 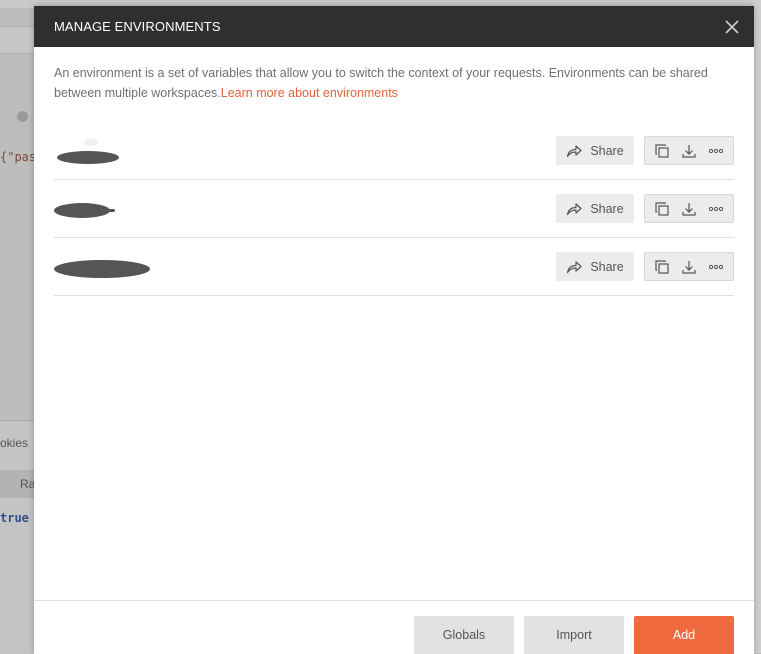 What do you see at coordinates (17, 40) in the screenshot?
I see `background-toolbar` at bounding box center [17, 40].